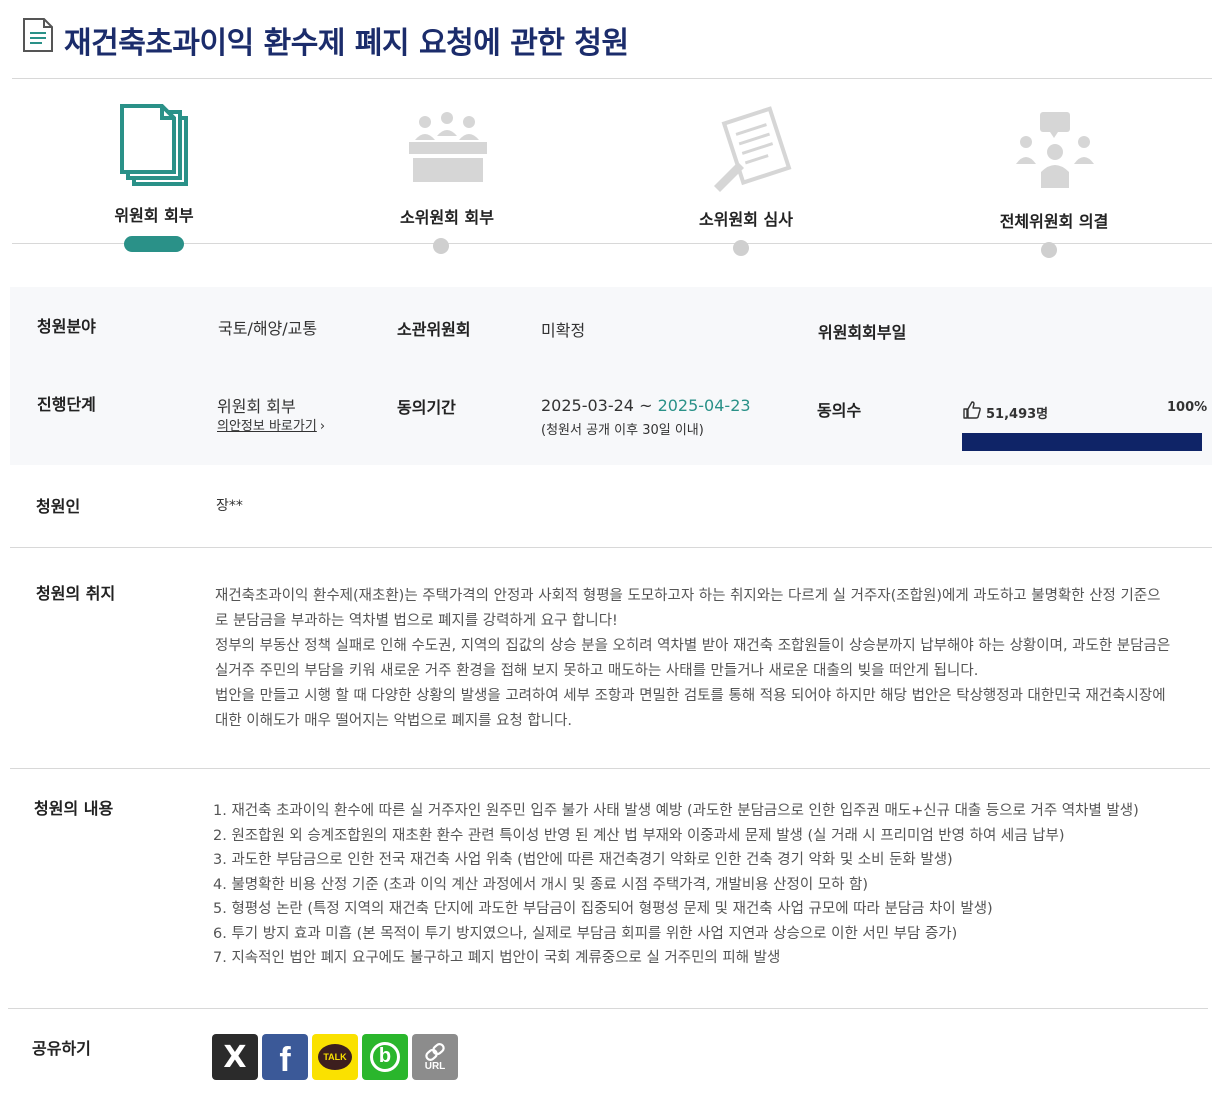  I want to click on document-icon, so click(38, 35).